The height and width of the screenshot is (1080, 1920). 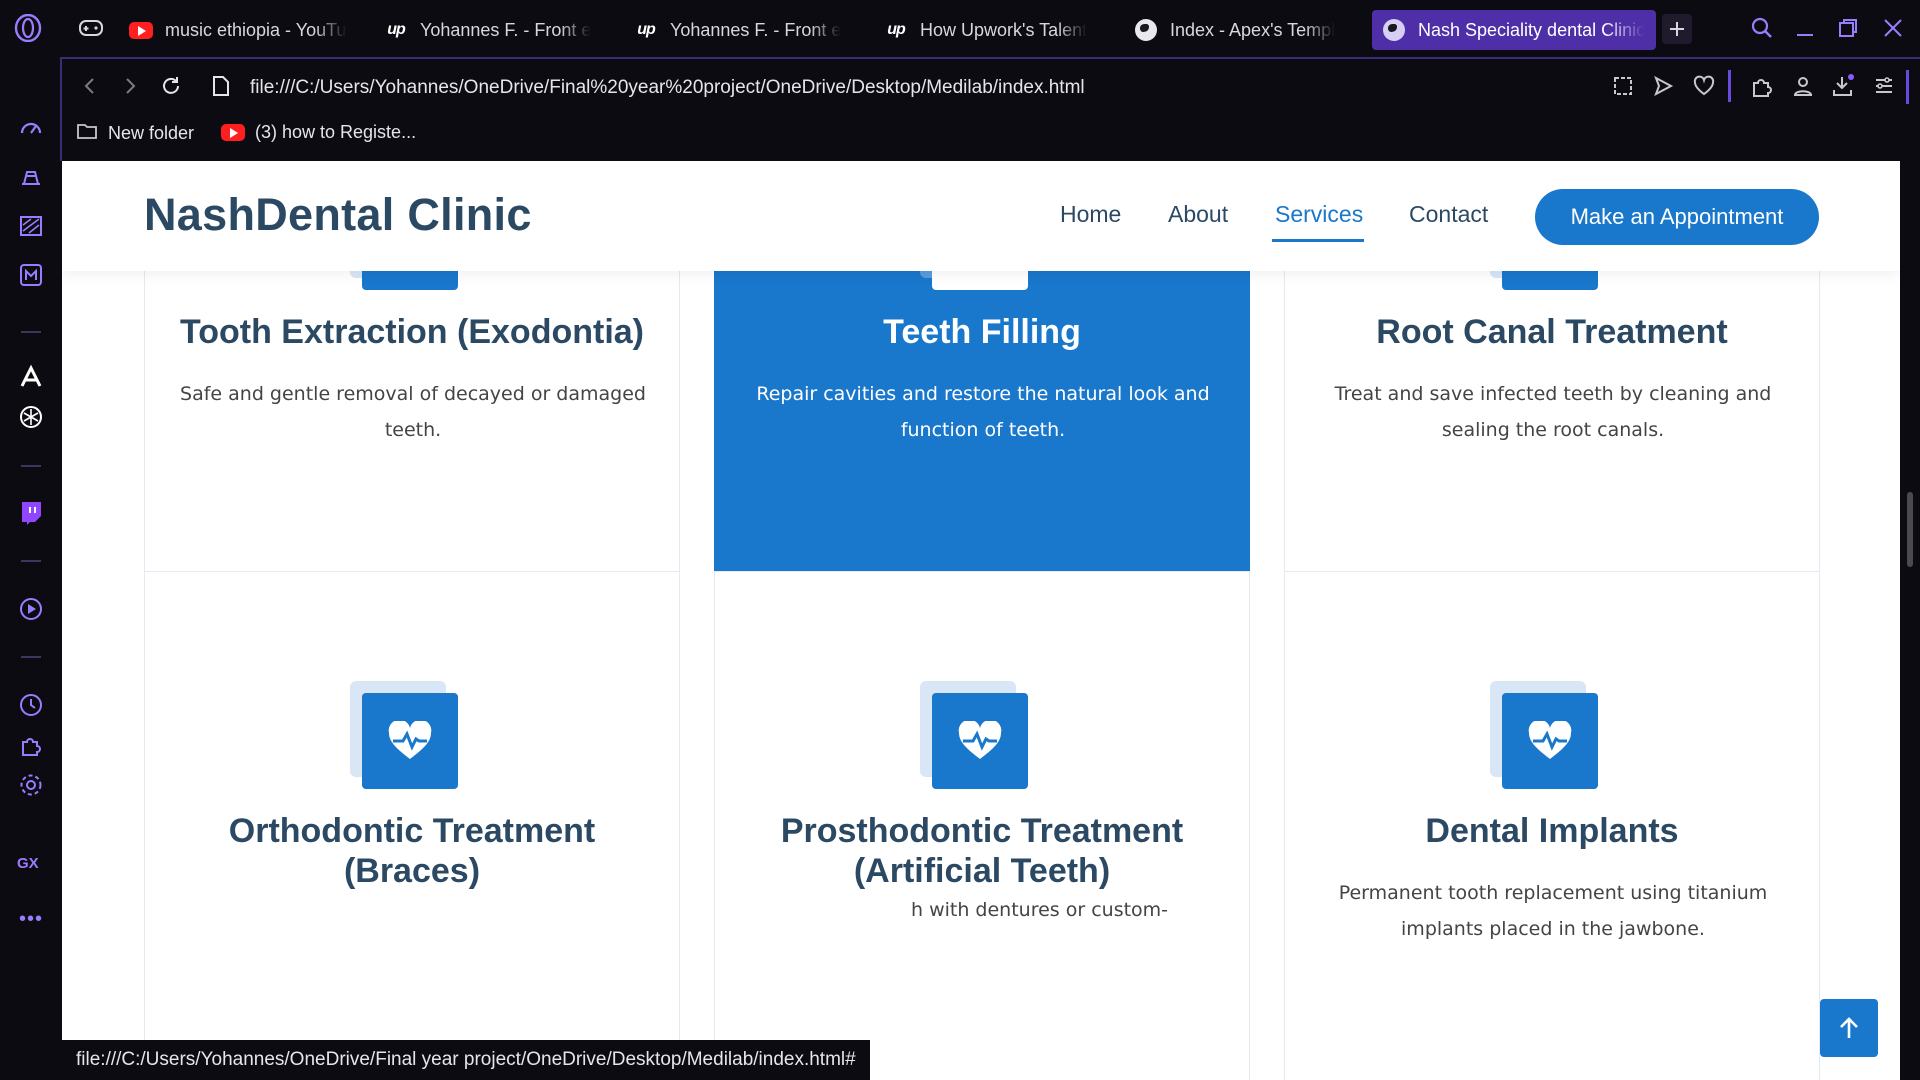 What do you see at coordinates (411, 332) in the screenshot?
I see `service-title: Tooth Extraction (Exodontia)` at bounding box center [411, 332].